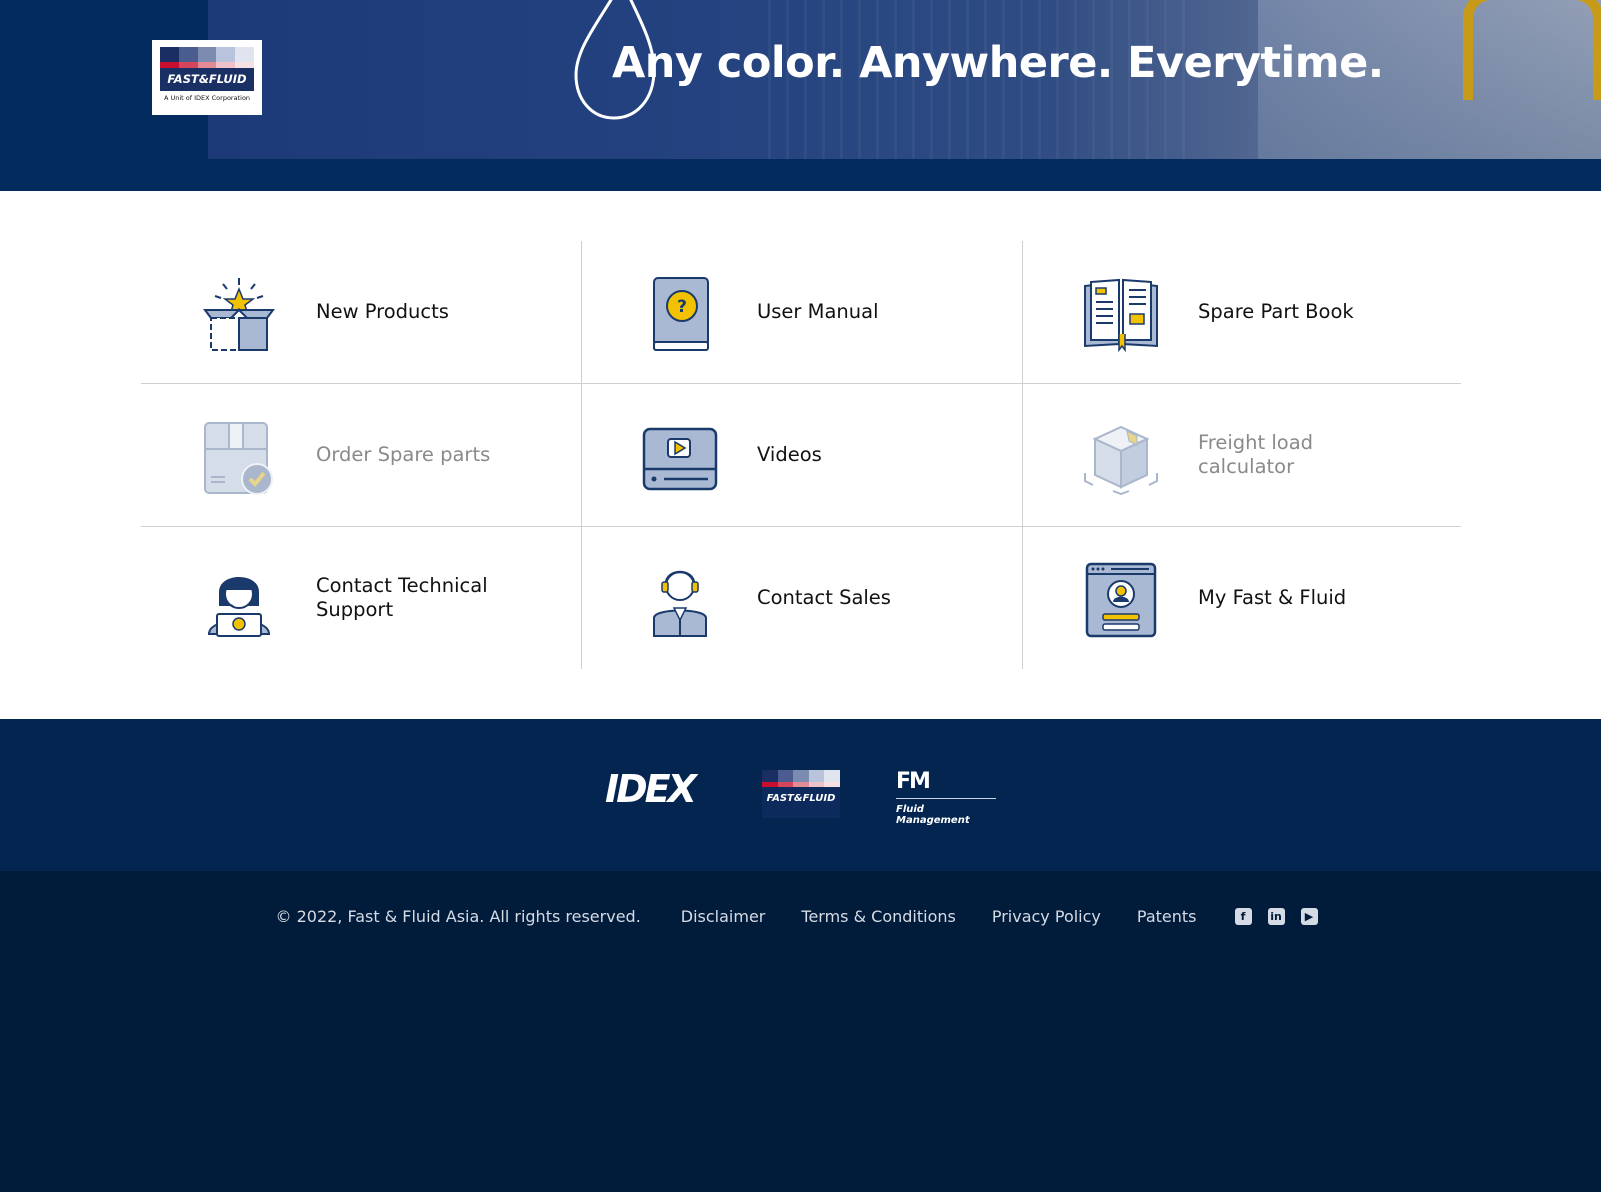 The height and width of the screenshot is (1192, 1601). Describe the element at coordinates (651, 789) in the screenshot. I see `idex-logo: IDEX` at that location.